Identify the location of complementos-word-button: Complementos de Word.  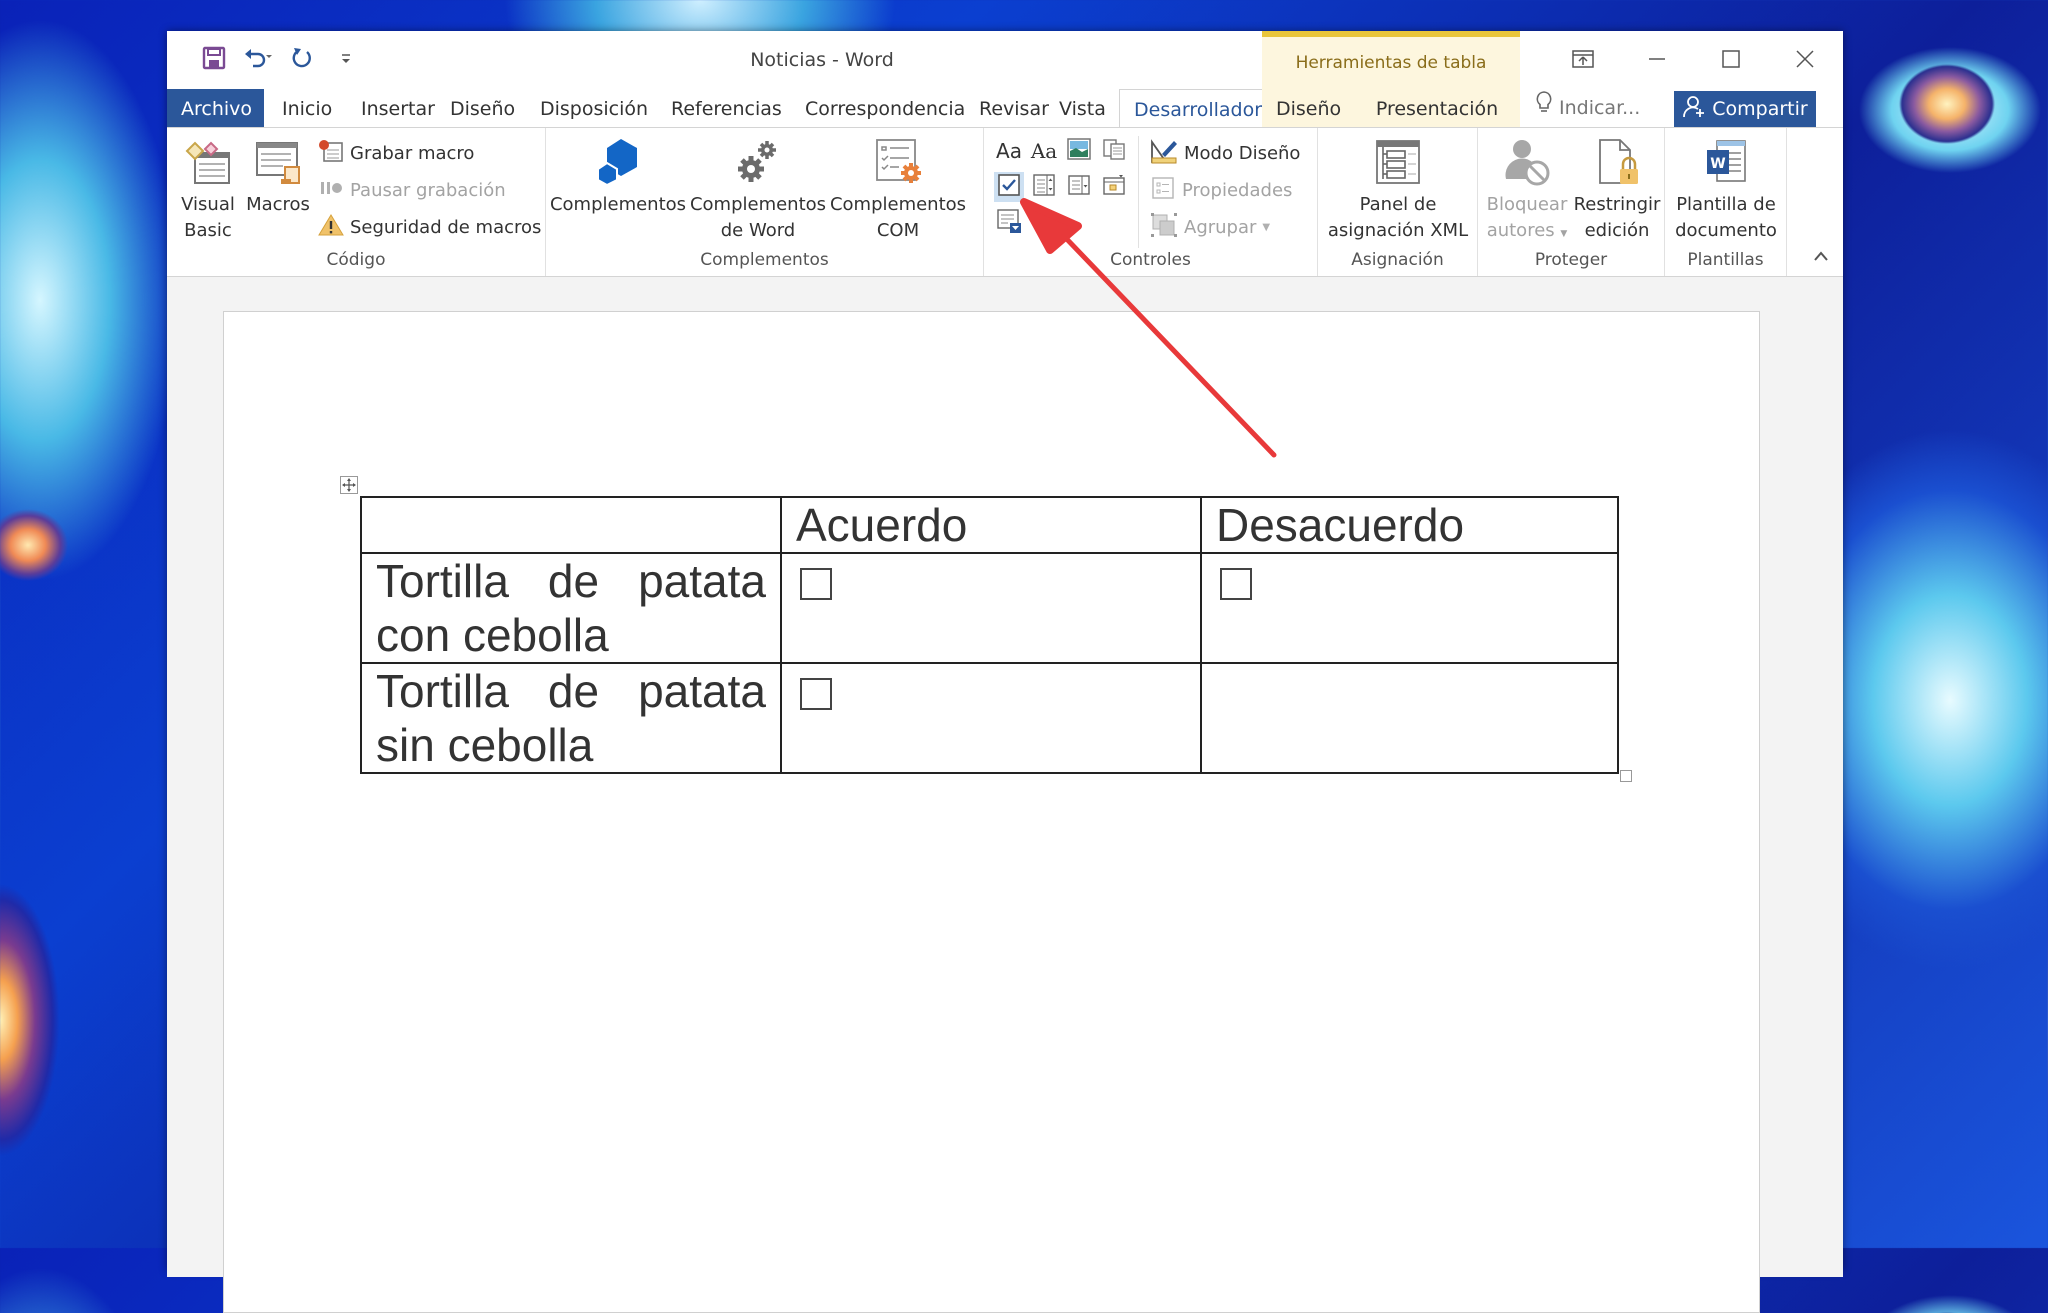
(758, 190).